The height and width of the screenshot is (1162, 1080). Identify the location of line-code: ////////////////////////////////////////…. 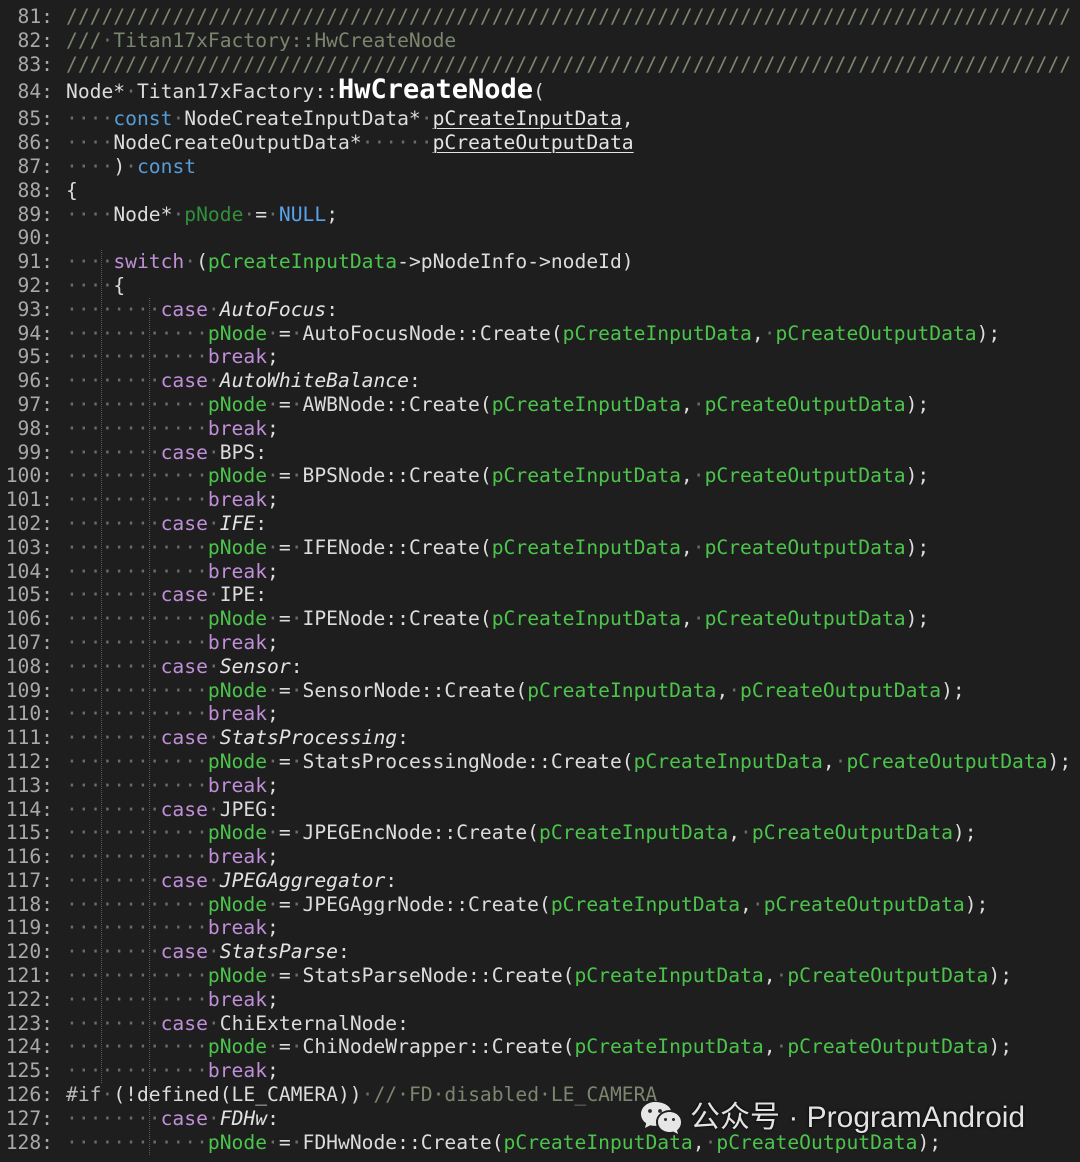
(568, 16).